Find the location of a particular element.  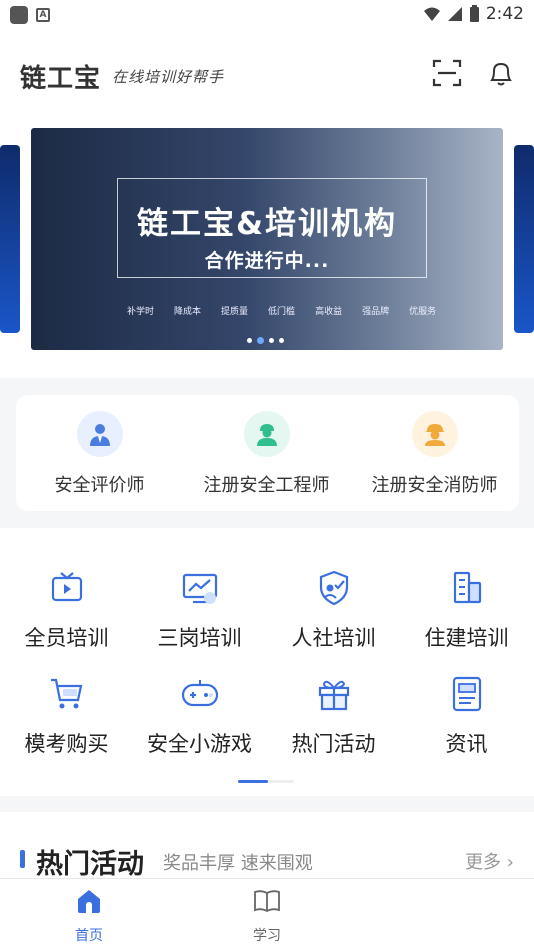

banner-tag: 优服务 is located at coordinates (423, 312).